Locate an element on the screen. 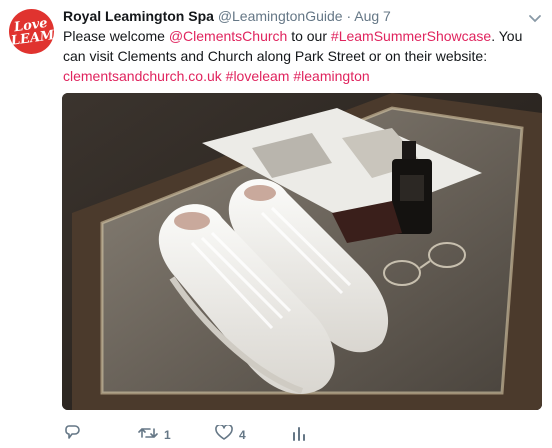 This screenshot has width=552, height=448. retweet-icon is located at coordinates (148, 435).